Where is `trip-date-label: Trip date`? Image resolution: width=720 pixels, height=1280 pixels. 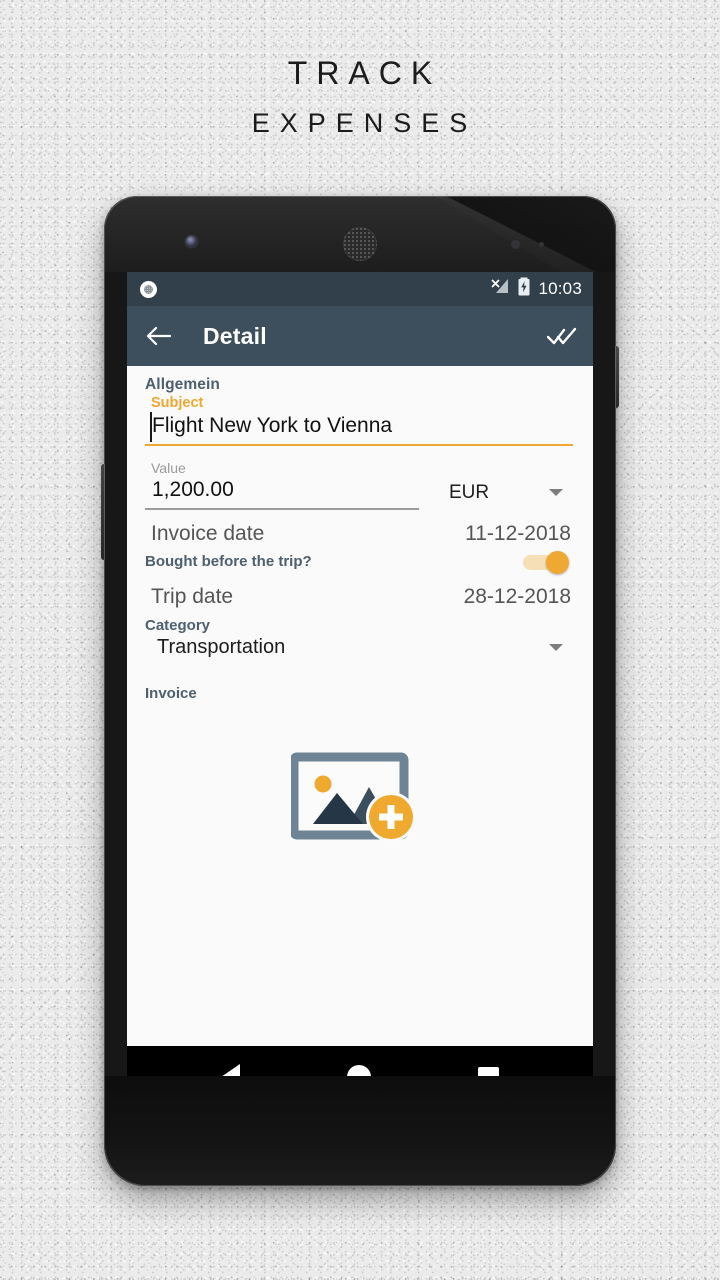 trip-date-label: Trip date is located at coordinates (192, 596).